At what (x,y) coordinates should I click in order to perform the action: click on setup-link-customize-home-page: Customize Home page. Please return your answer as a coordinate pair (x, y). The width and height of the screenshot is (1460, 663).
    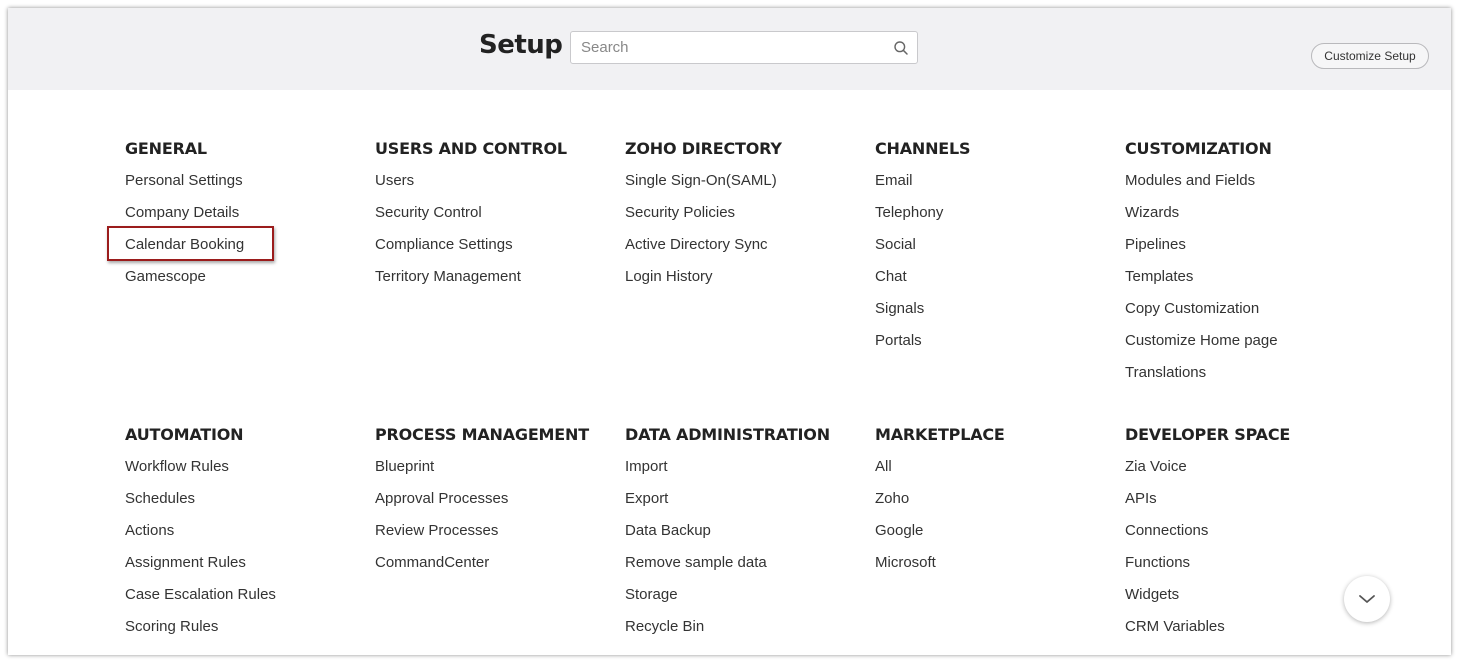
    Looking at the image, I should click on (1245, 347).